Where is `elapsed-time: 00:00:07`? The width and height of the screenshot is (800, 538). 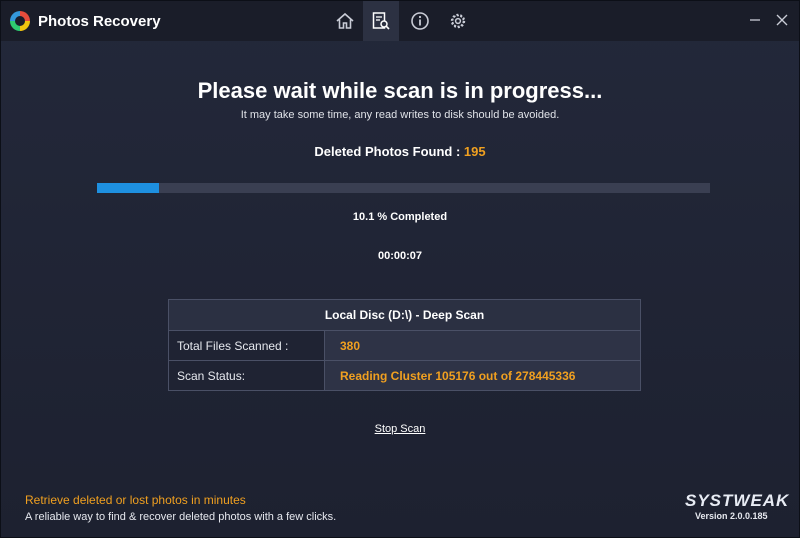 elapsed-time: 00:00:07 is located at coordinates (400, 256).